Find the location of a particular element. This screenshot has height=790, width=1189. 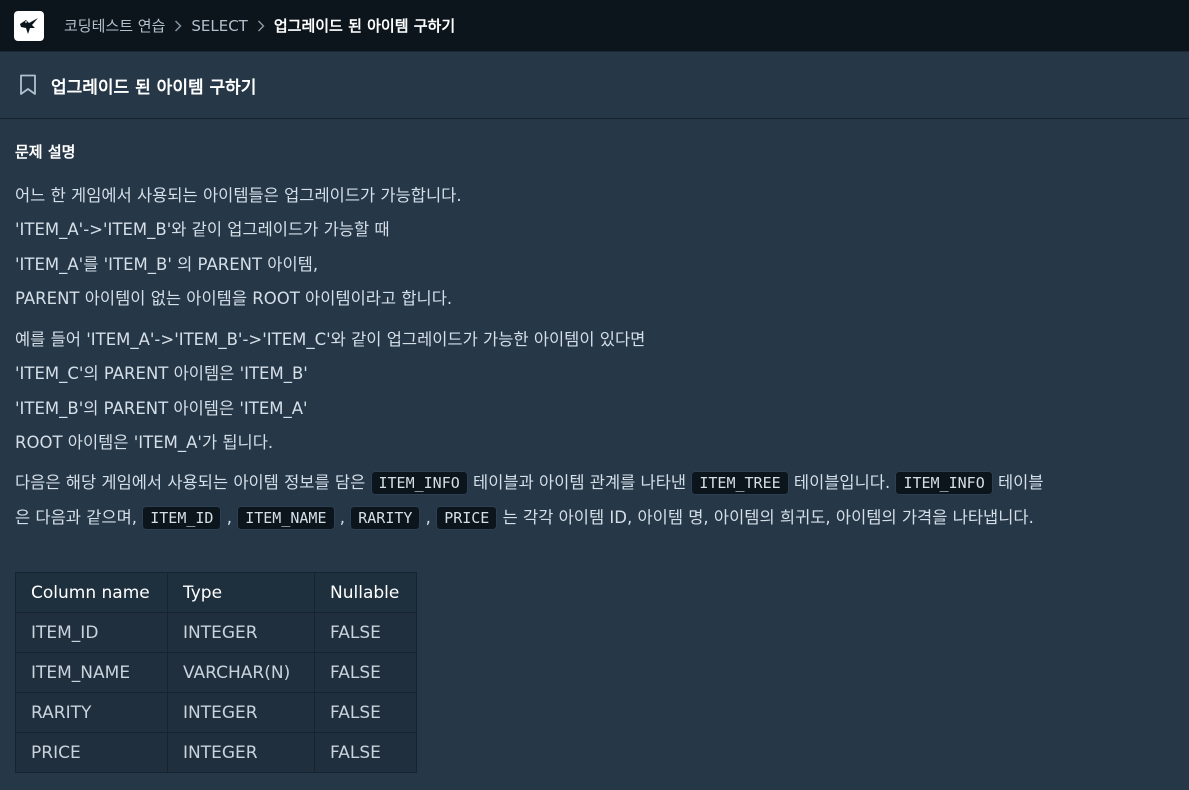

code-item-id: ITEM_ID is located at coordinates (182, 517).